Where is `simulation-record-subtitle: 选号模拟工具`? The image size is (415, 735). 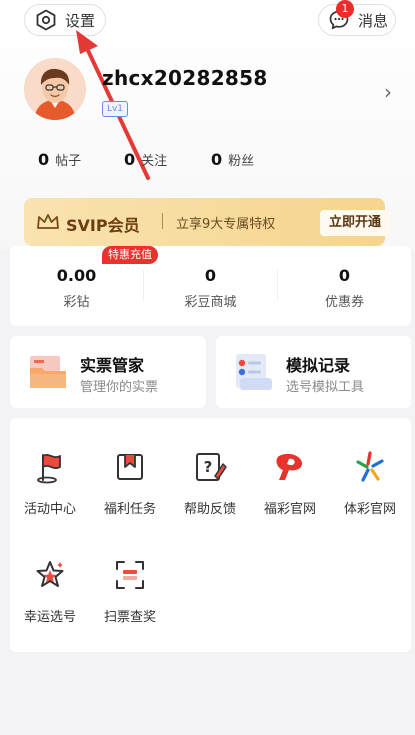
simulation-record-subtitle: 选号模拟工具 is located at coordinates (325, 387).